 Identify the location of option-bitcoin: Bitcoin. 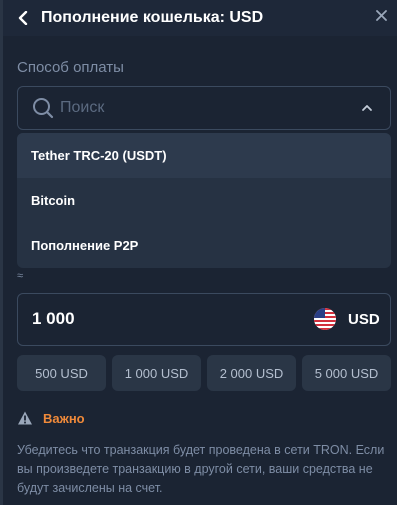
(204, 200).